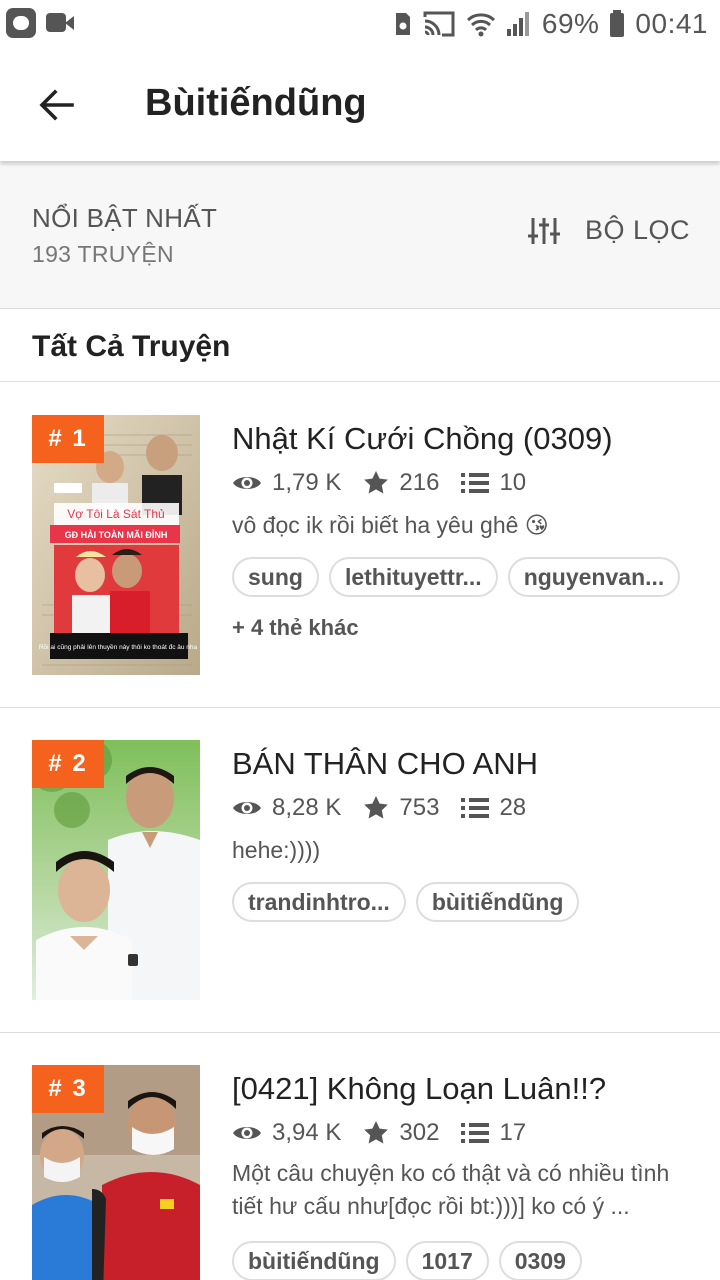 This screenshot has height=1280, width=720. What do you see at coordinates (480, 25) in the screenshot?
I see `wifi-icon` at bounding box center [480, 25].